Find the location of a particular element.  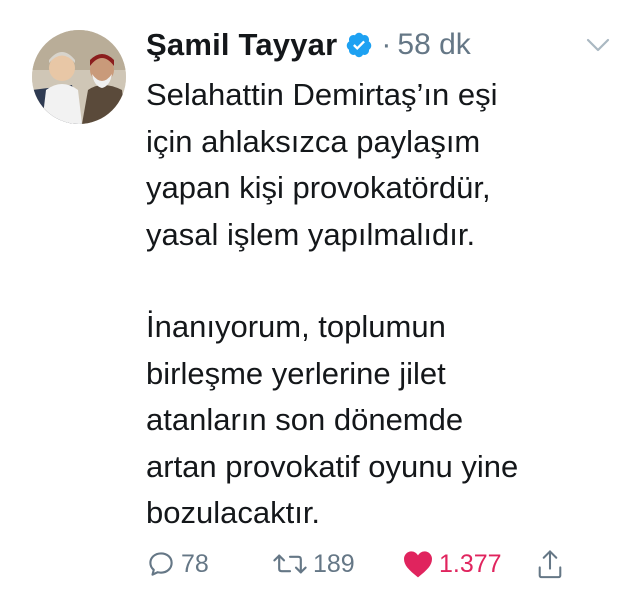

tweet-header: Şamil Tayyar · 58 dk is located at coordinates (308, 45).